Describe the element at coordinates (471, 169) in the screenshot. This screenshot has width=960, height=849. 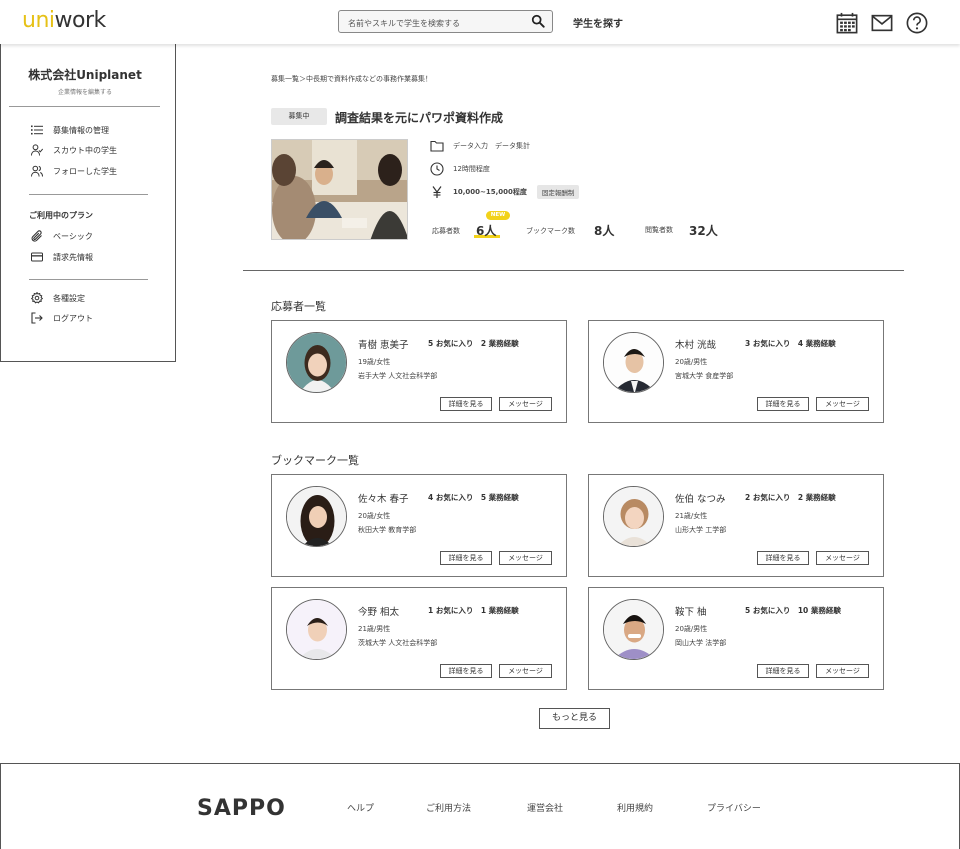
I see `job-hours-text: 12時間程度` at that location.